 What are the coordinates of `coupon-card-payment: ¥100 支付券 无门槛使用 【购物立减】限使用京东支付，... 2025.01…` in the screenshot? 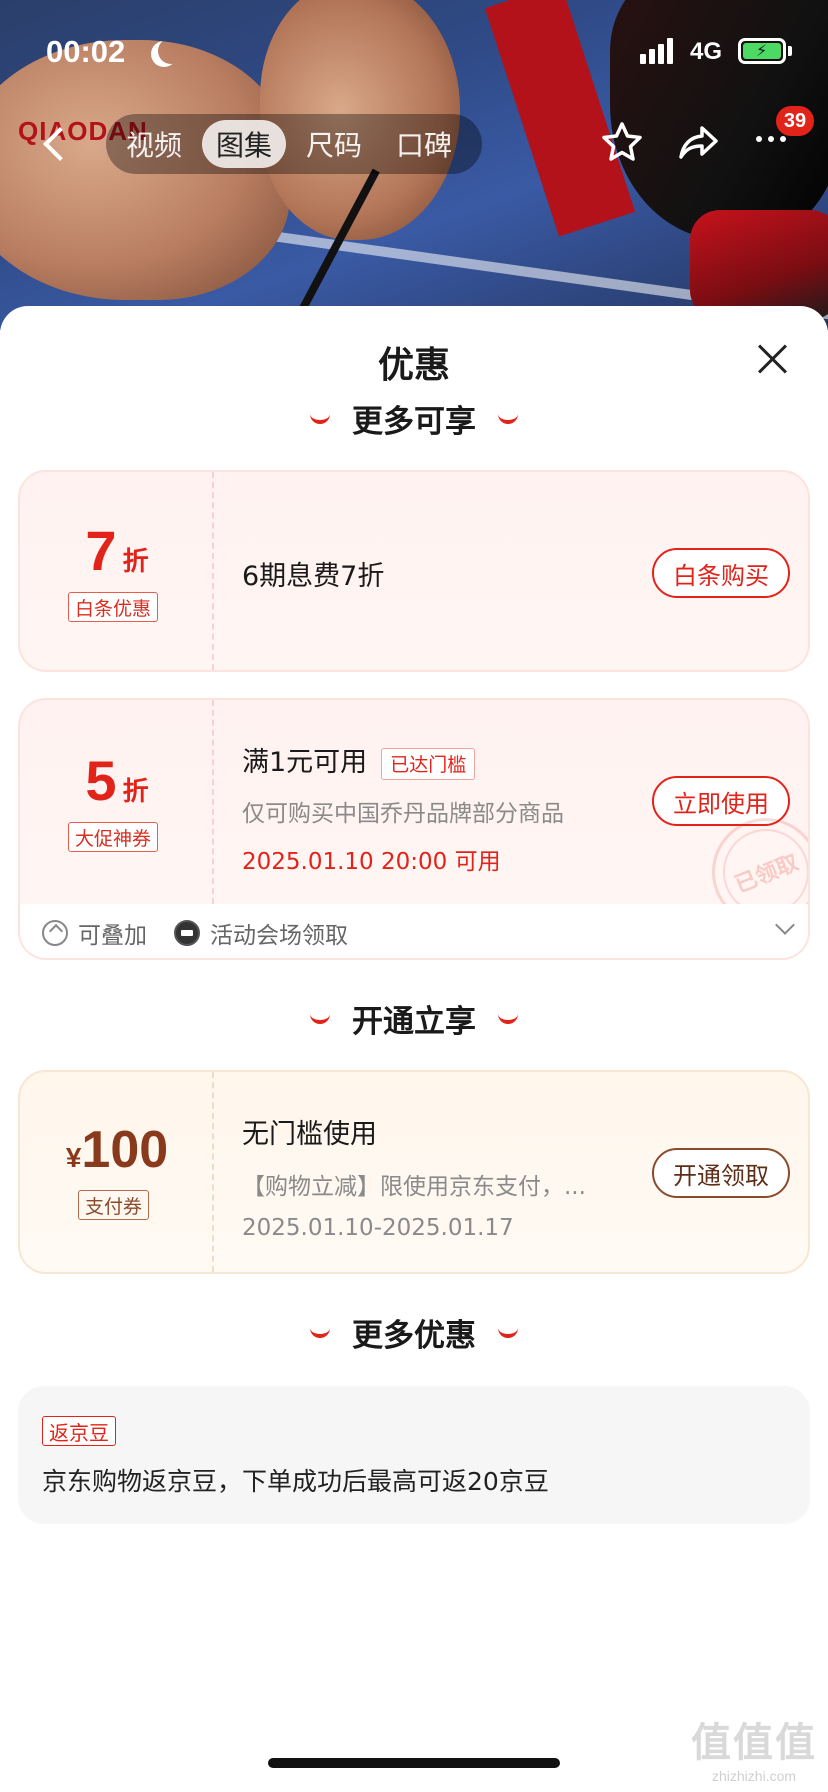 It's located at (414, 1172).